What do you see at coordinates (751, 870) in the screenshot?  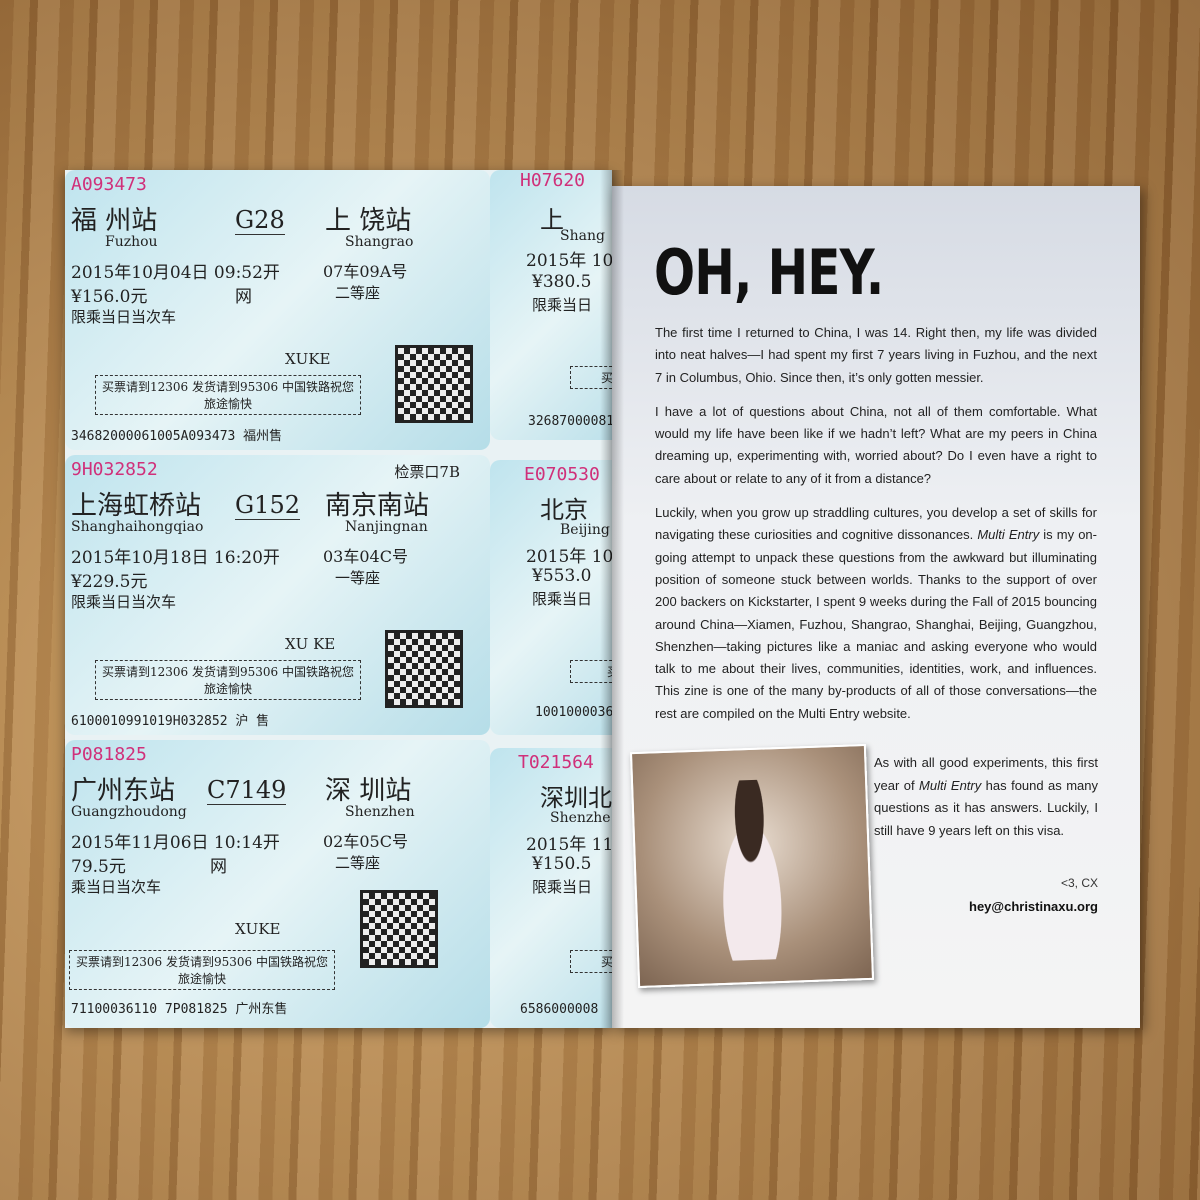 I see `child-figure` at bounding box center [751, 870].